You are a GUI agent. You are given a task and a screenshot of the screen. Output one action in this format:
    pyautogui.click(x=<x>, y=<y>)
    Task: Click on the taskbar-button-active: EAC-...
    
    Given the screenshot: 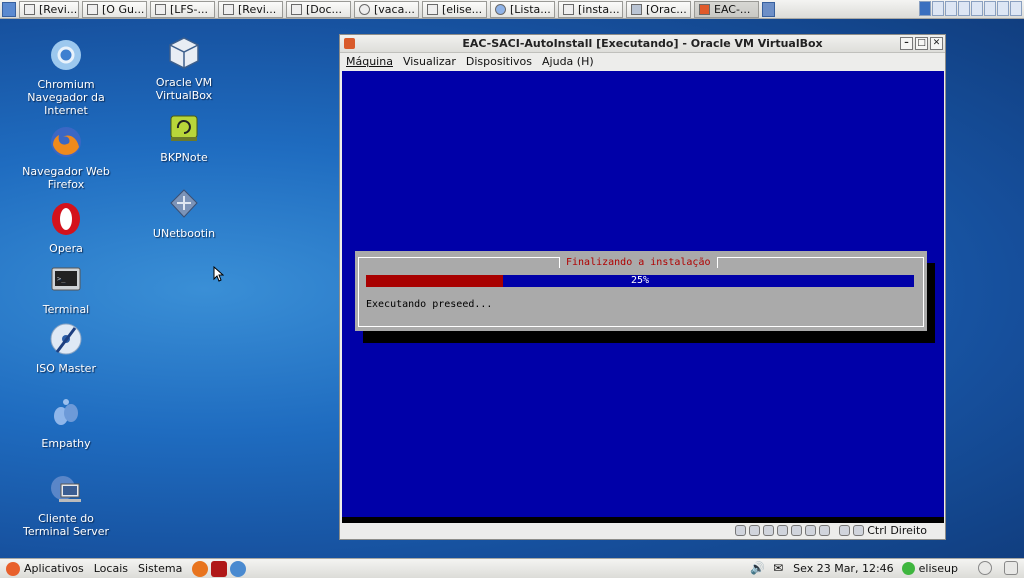 What is the action you would take?
    pyautogui.click(x=726, y=9)
    